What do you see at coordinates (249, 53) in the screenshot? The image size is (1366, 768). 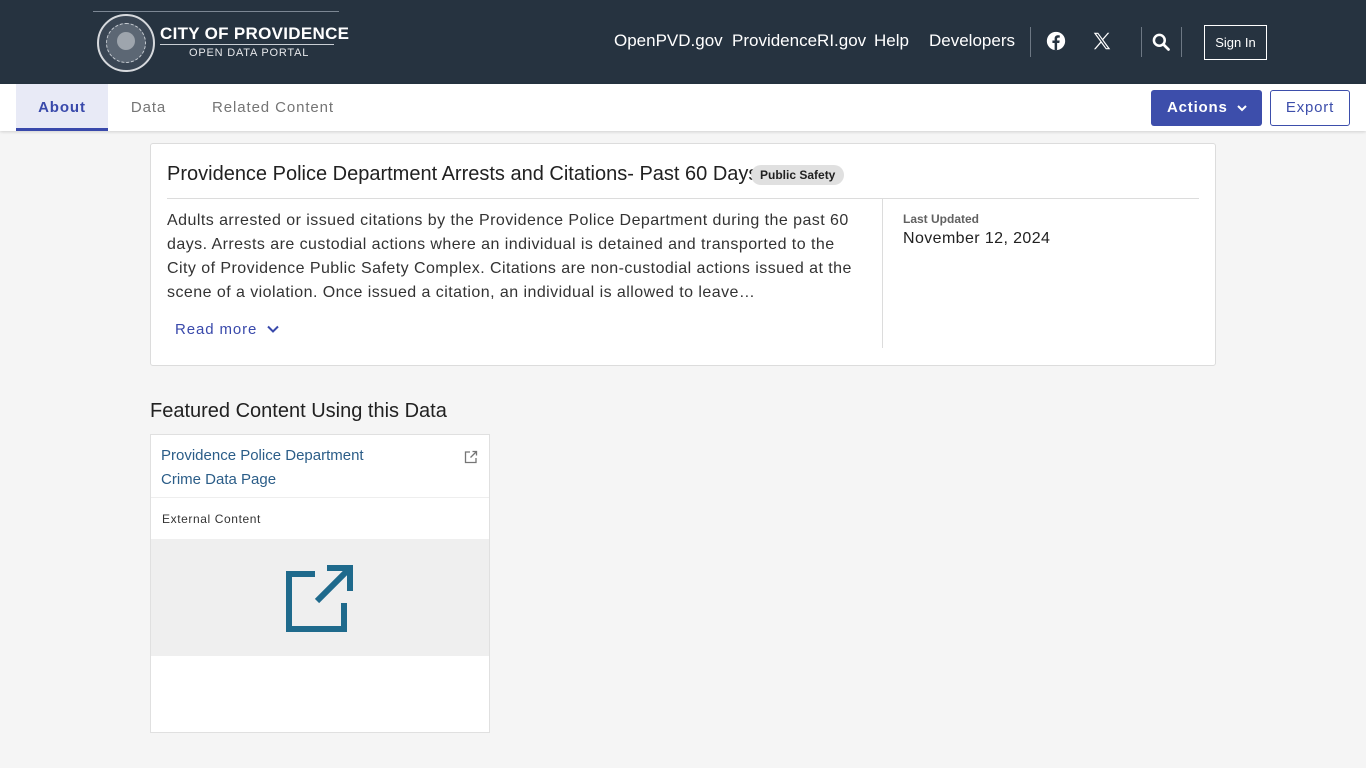 I see `logo-subtitle: OPEN DATA PORTAL` at bounding box center [249, 53].